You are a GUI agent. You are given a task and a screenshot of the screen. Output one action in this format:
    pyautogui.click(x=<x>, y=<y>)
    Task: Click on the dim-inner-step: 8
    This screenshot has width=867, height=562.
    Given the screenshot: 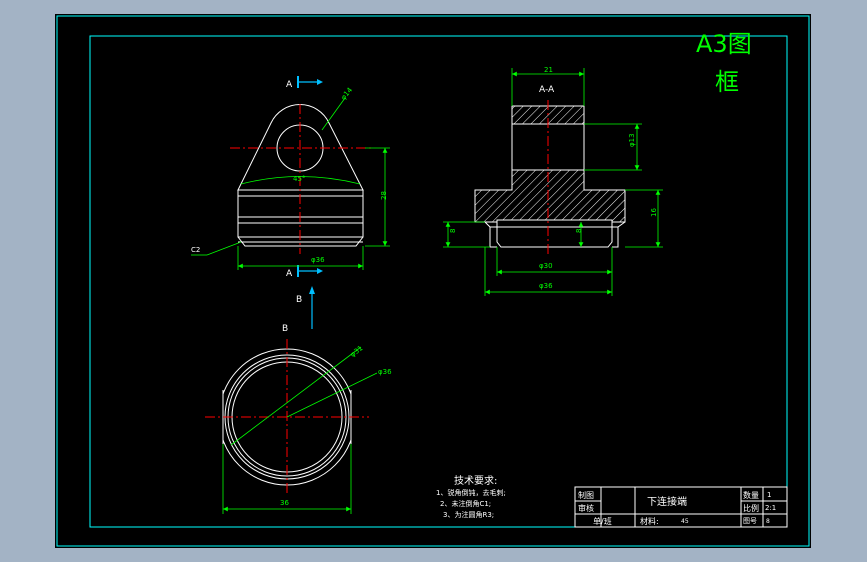 What is the action you would take?
    pyautogui.click(x=579, y=231)
    